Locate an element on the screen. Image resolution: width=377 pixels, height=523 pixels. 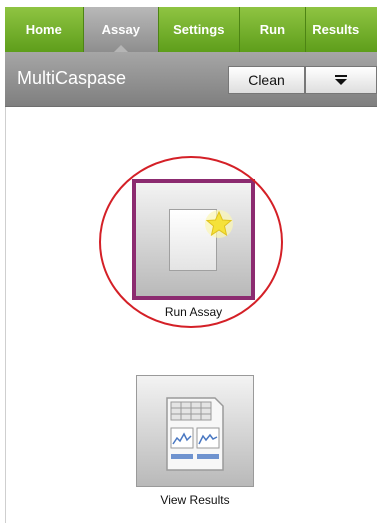
view-results-tile: View Results is located at coordinates (195, 442).